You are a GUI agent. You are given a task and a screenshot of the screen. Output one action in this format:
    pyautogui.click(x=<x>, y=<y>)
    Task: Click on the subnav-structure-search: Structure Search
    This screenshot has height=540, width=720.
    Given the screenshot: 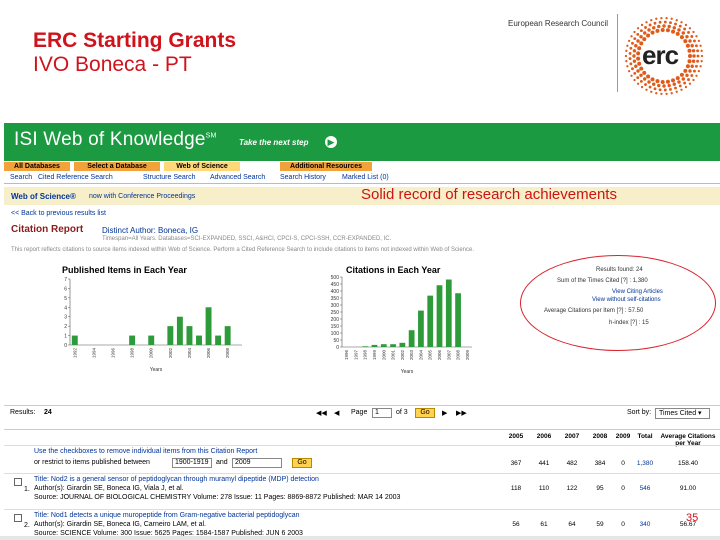 What is the action you would take?
    pyautogui.click(x=169, y=177)
    